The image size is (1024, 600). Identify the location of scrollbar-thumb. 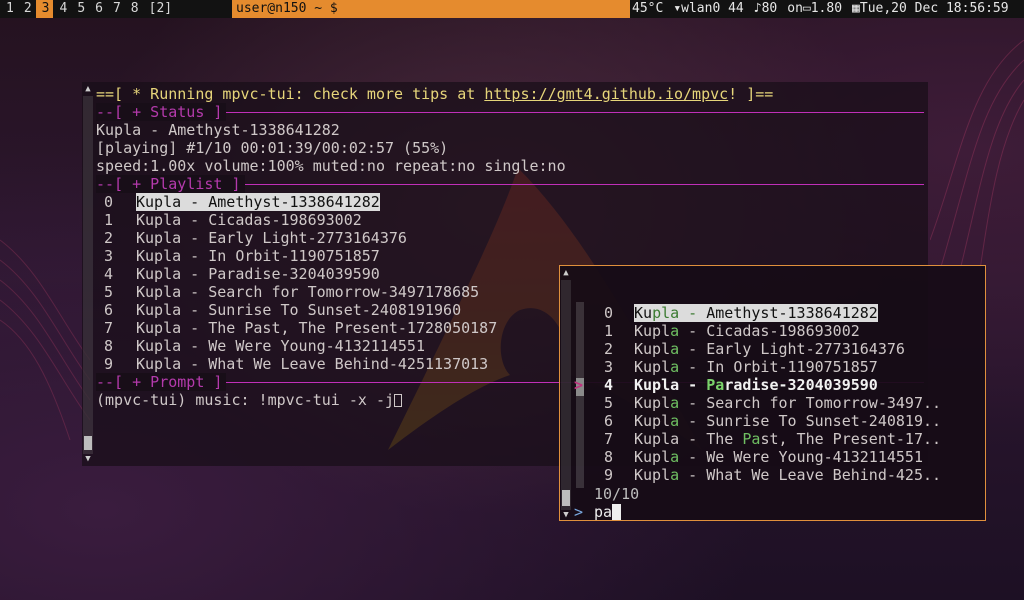
(88, 443).